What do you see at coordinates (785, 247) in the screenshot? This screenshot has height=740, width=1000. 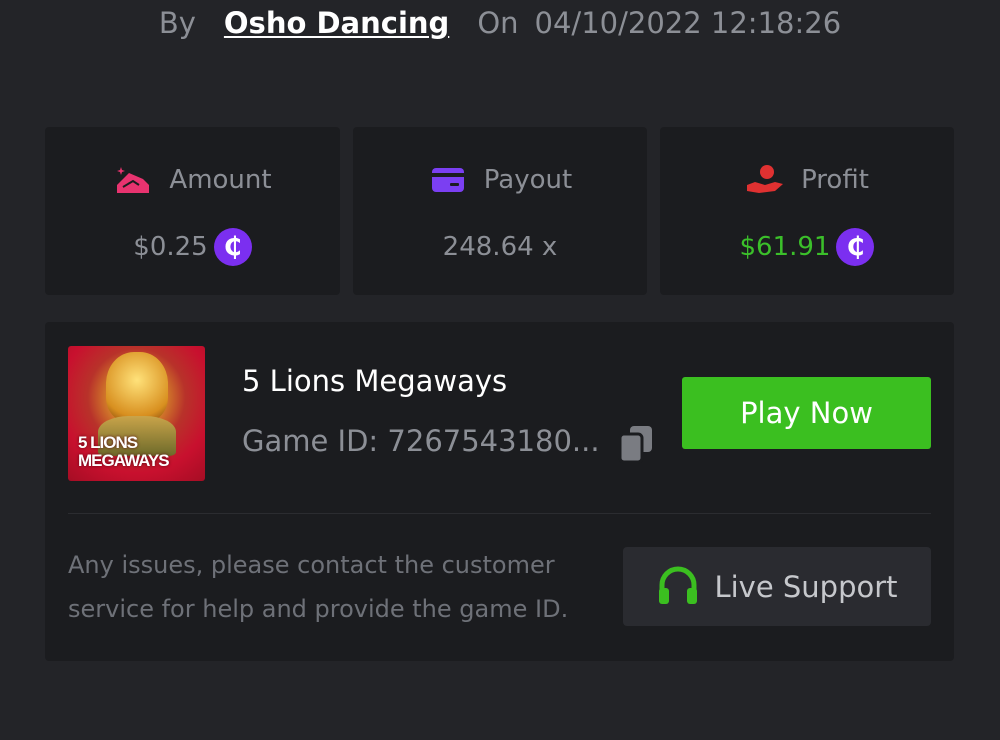 I see `profit-value: $61.91` at bounding box center [785, 247].